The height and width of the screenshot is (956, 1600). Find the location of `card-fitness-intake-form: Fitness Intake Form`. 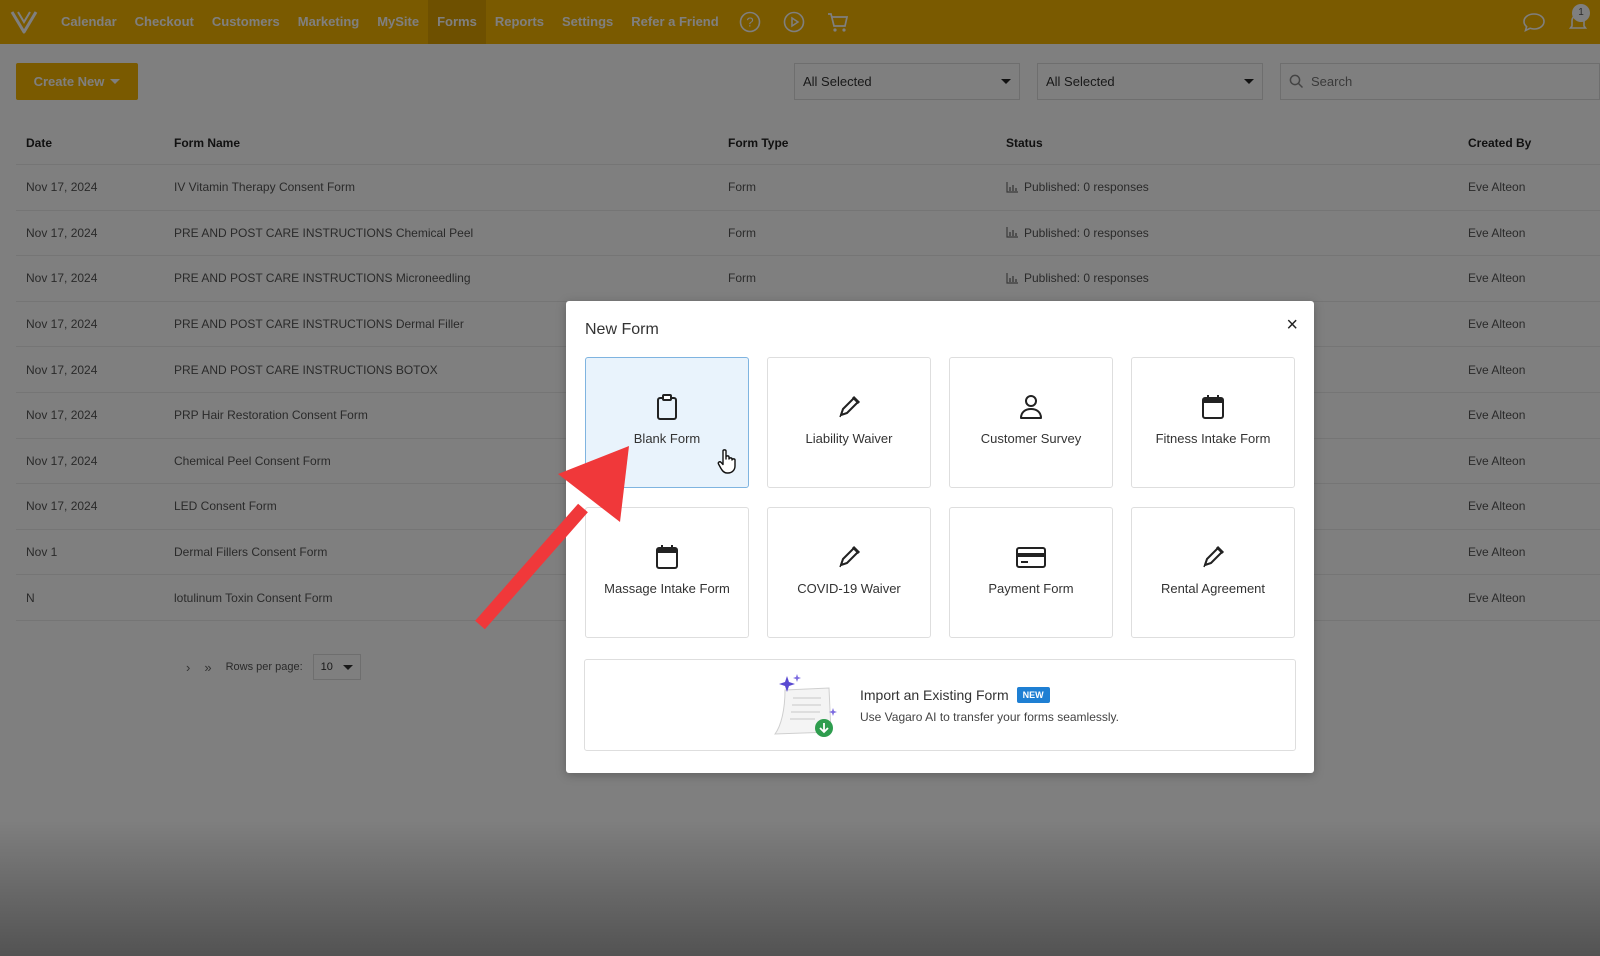

card-fitness-intake-form: Fitness Intake Form is located at coordinates (1213, 422).